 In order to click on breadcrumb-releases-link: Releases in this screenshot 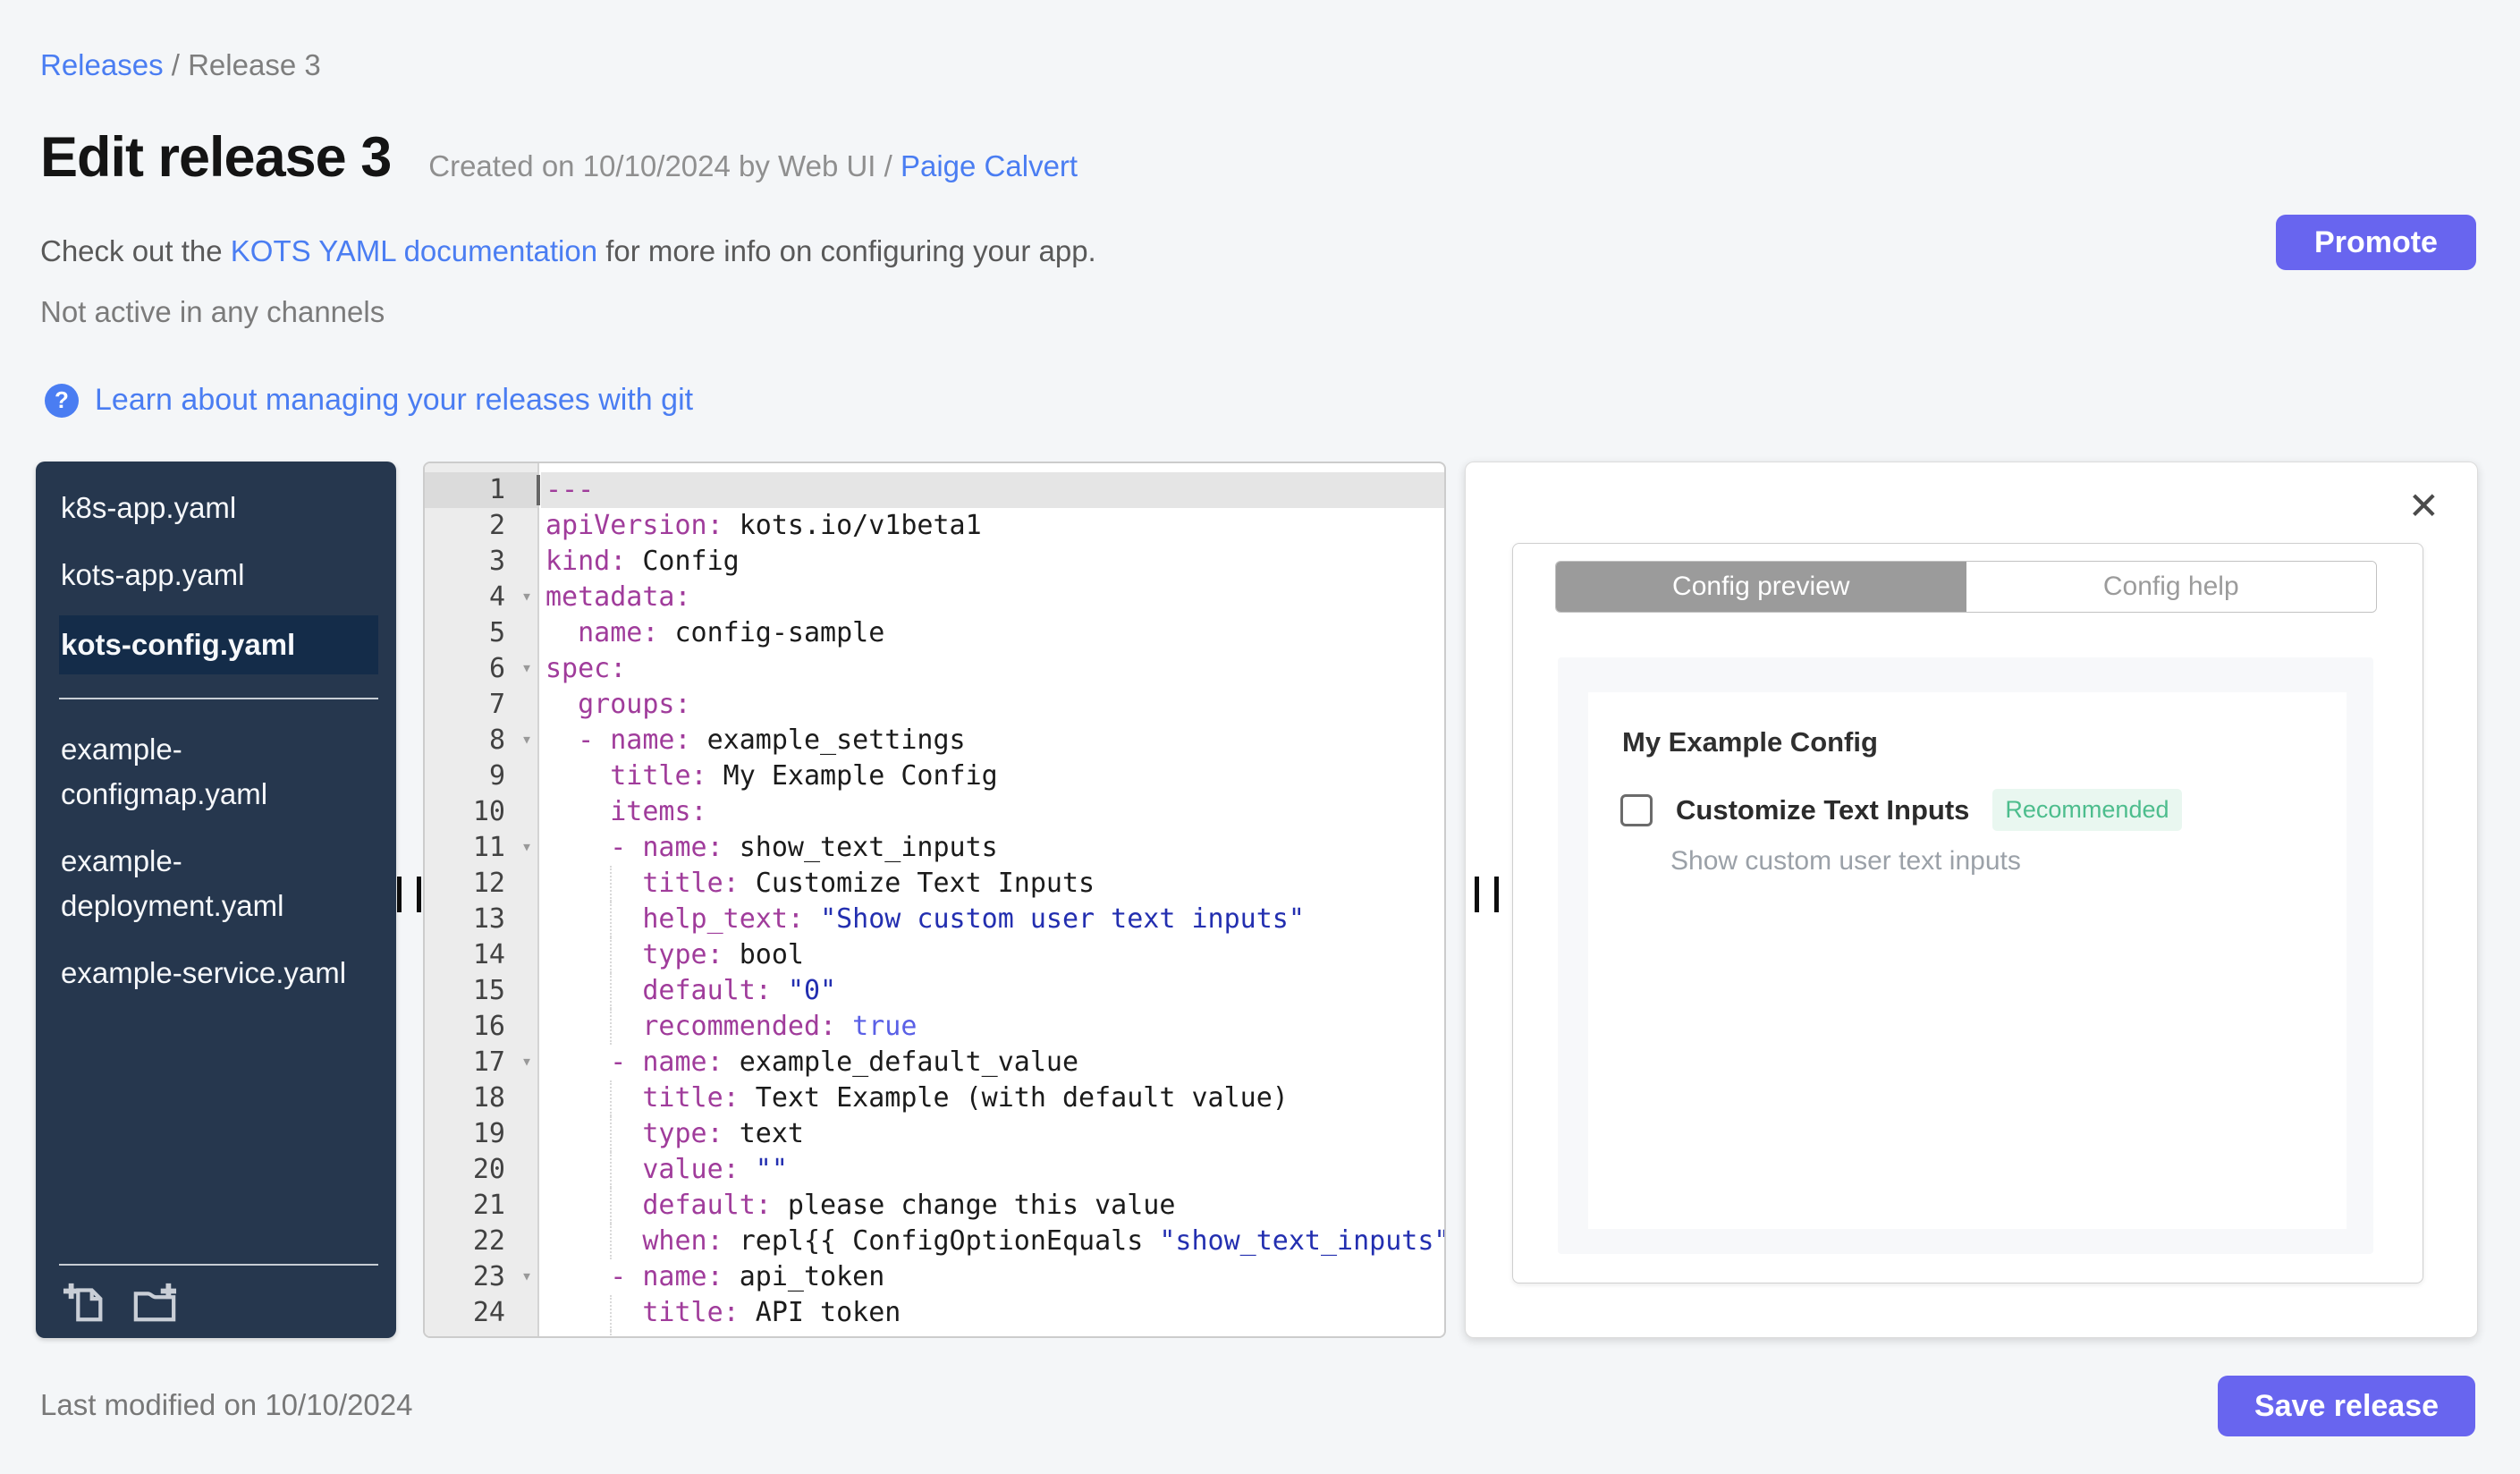, I will do `click(102, 64)`.